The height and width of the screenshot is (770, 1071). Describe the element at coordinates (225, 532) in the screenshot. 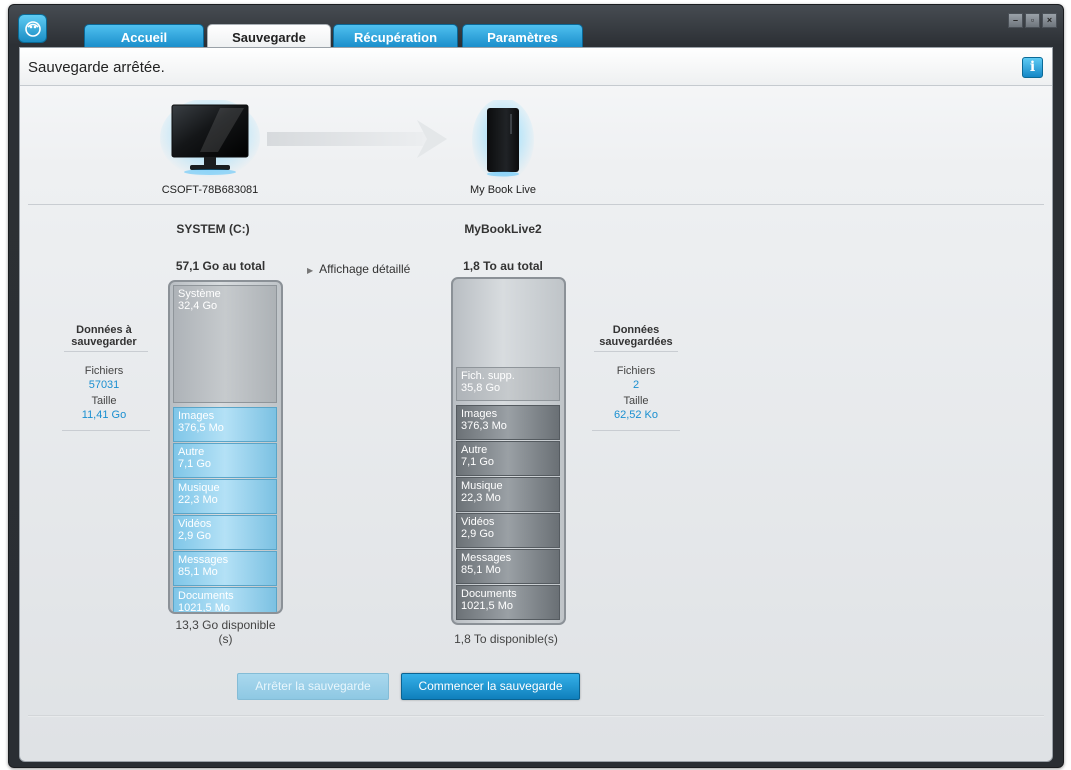

I see `source-segment-videos: Vidéos 2,9 Go` at that location.